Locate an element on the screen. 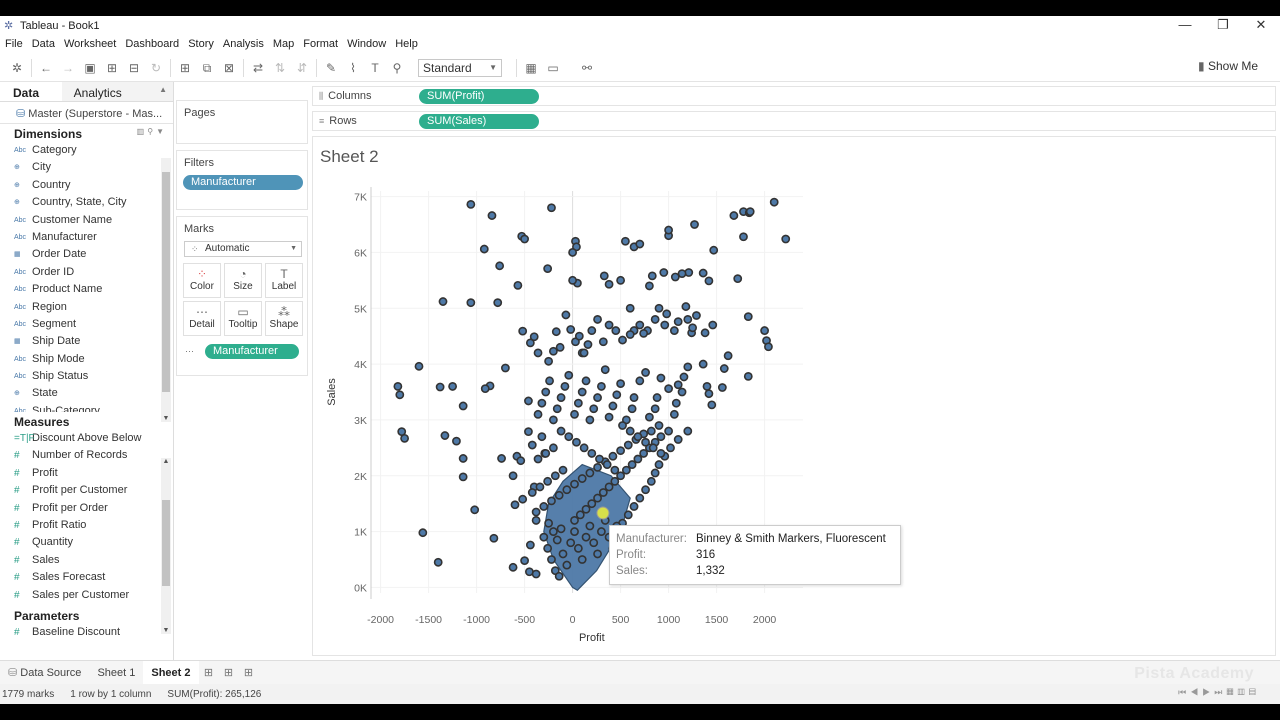 The height and width of the screenshot is (720, 1280). sort-ascending-icon: ⇅ is located at coordinates (280, 68).